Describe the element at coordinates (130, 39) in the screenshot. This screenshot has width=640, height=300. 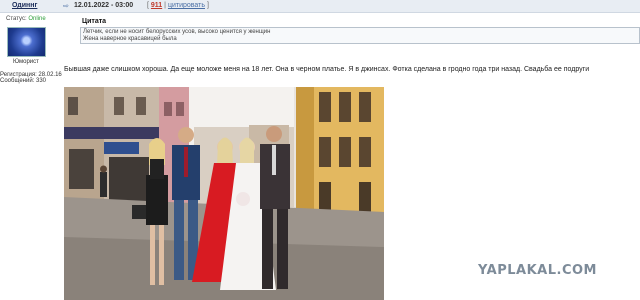
I see `quote-line: Жена наверное красавицей была` at that location.